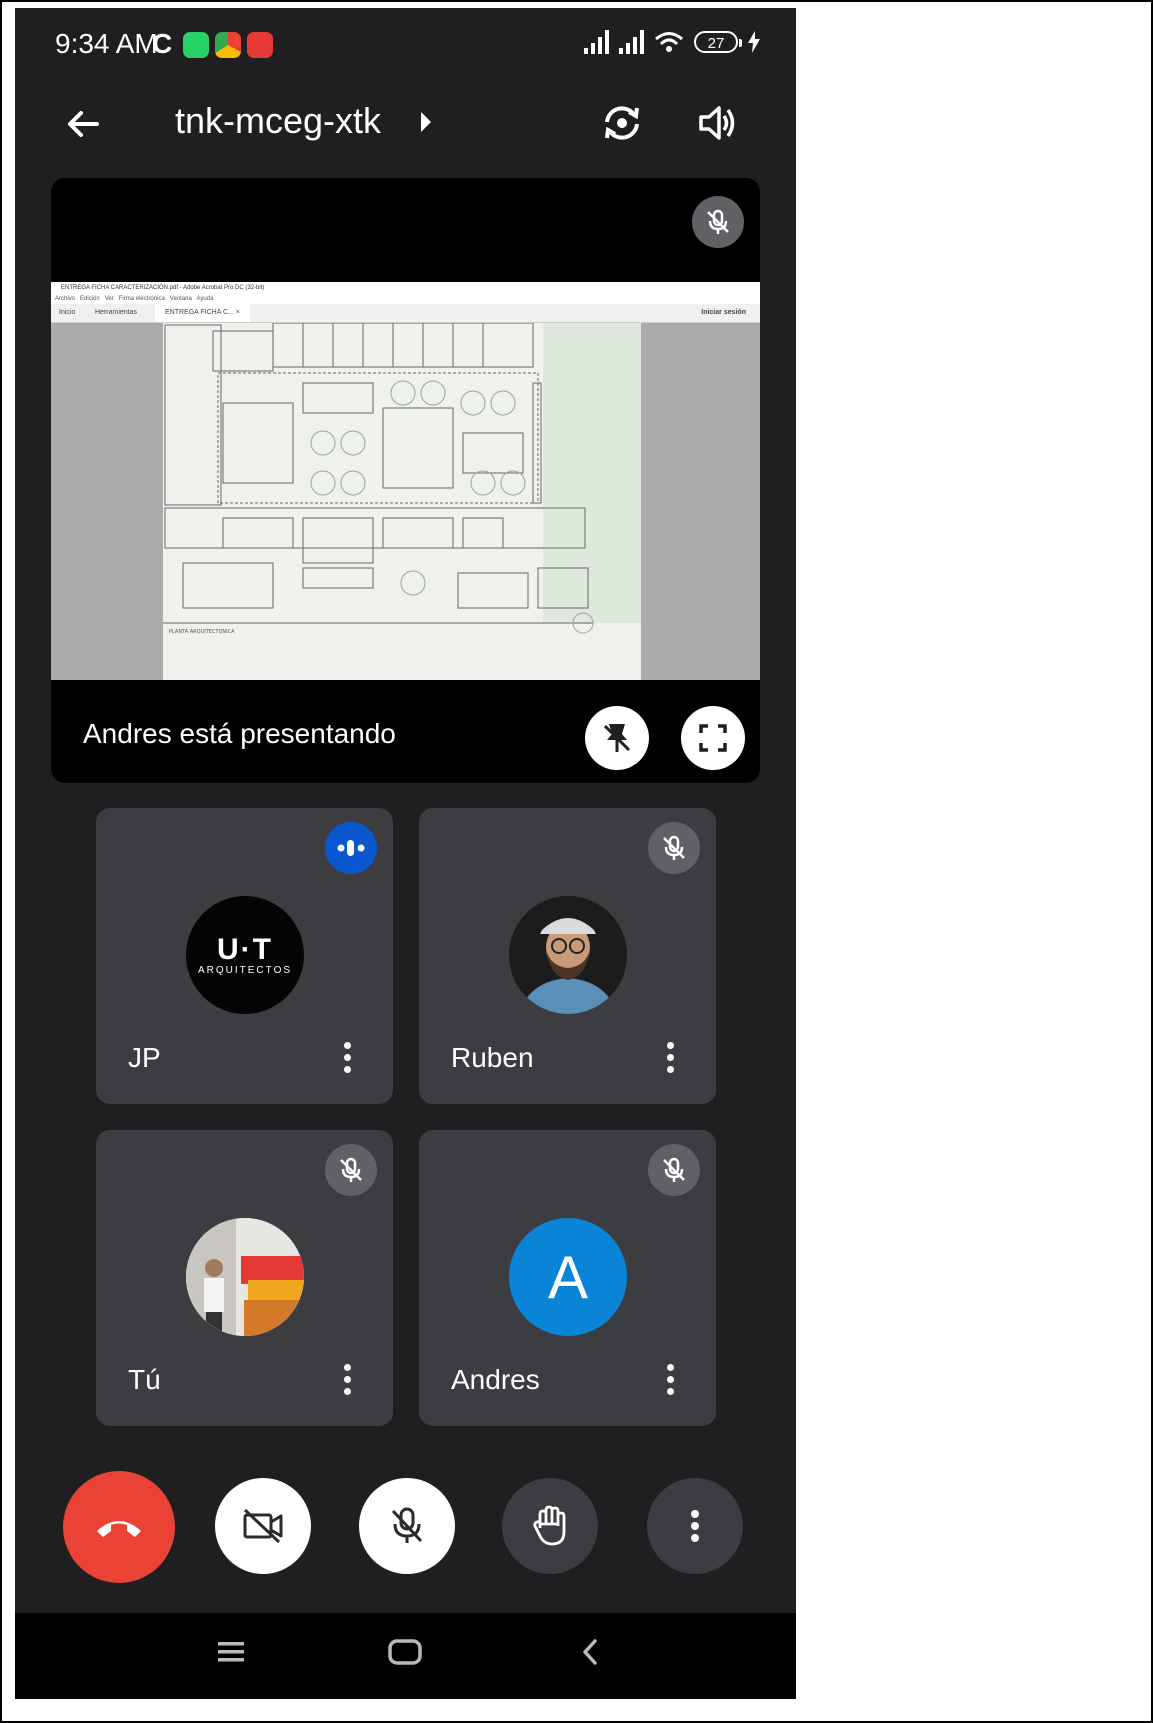 The width and height of the screenshot is (1153, 1723). What do you see at coordinates (245, 949) in the screenshot?
I see `avatar-logo-text: U·T` at bounding box center [245, 949].